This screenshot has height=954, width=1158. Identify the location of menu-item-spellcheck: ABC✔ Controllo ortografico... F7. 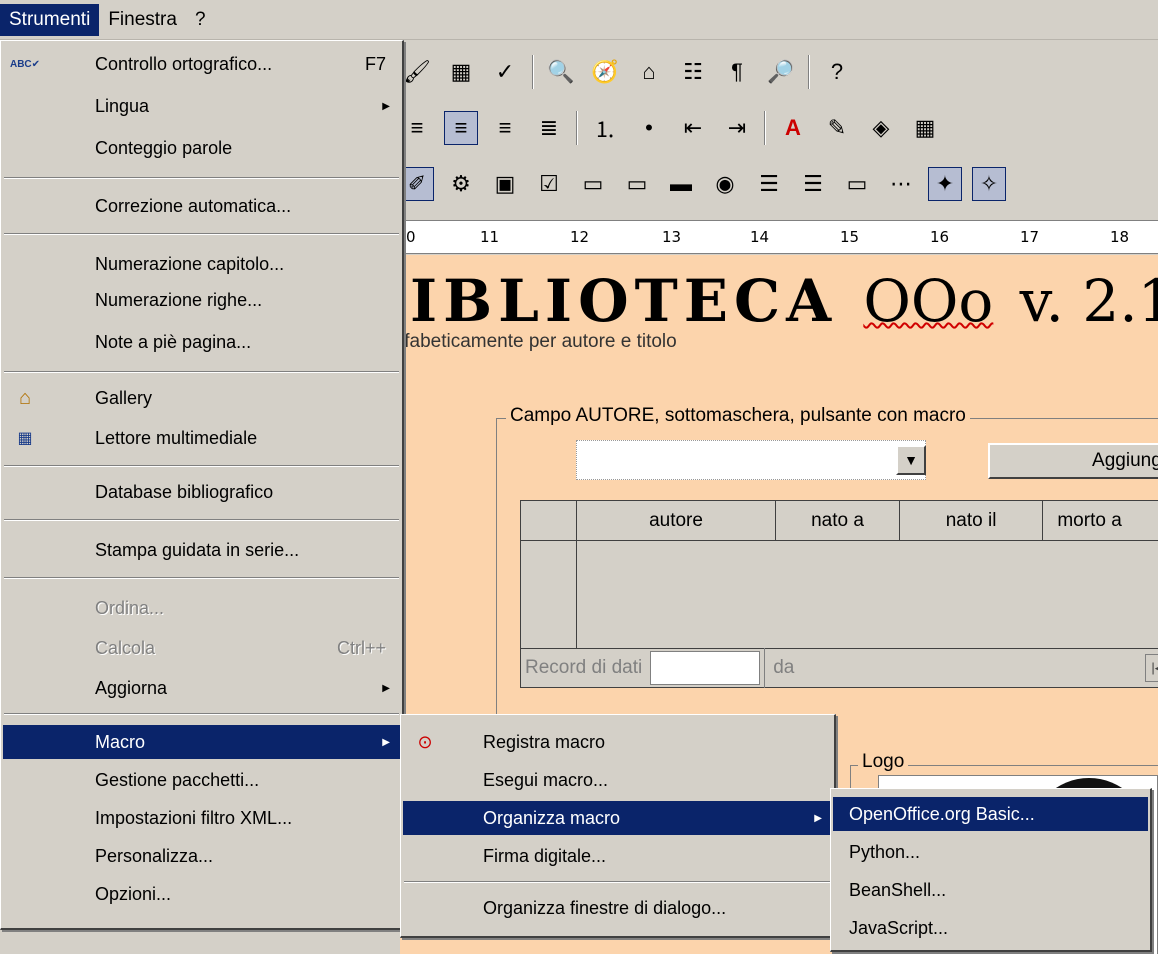
(201, 64).